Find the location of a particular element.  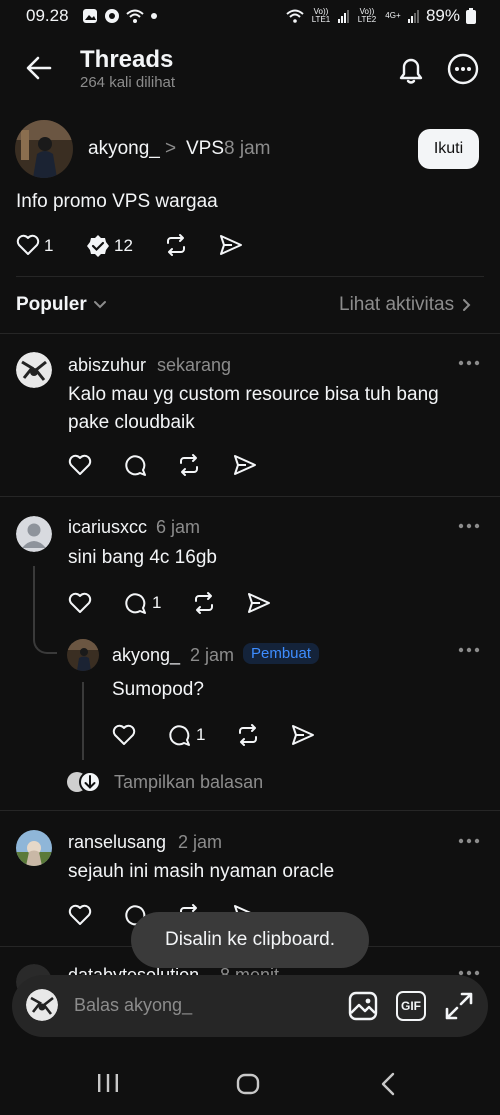

activity-link: Lihat aktivitas is located at coordinates (405, 305).